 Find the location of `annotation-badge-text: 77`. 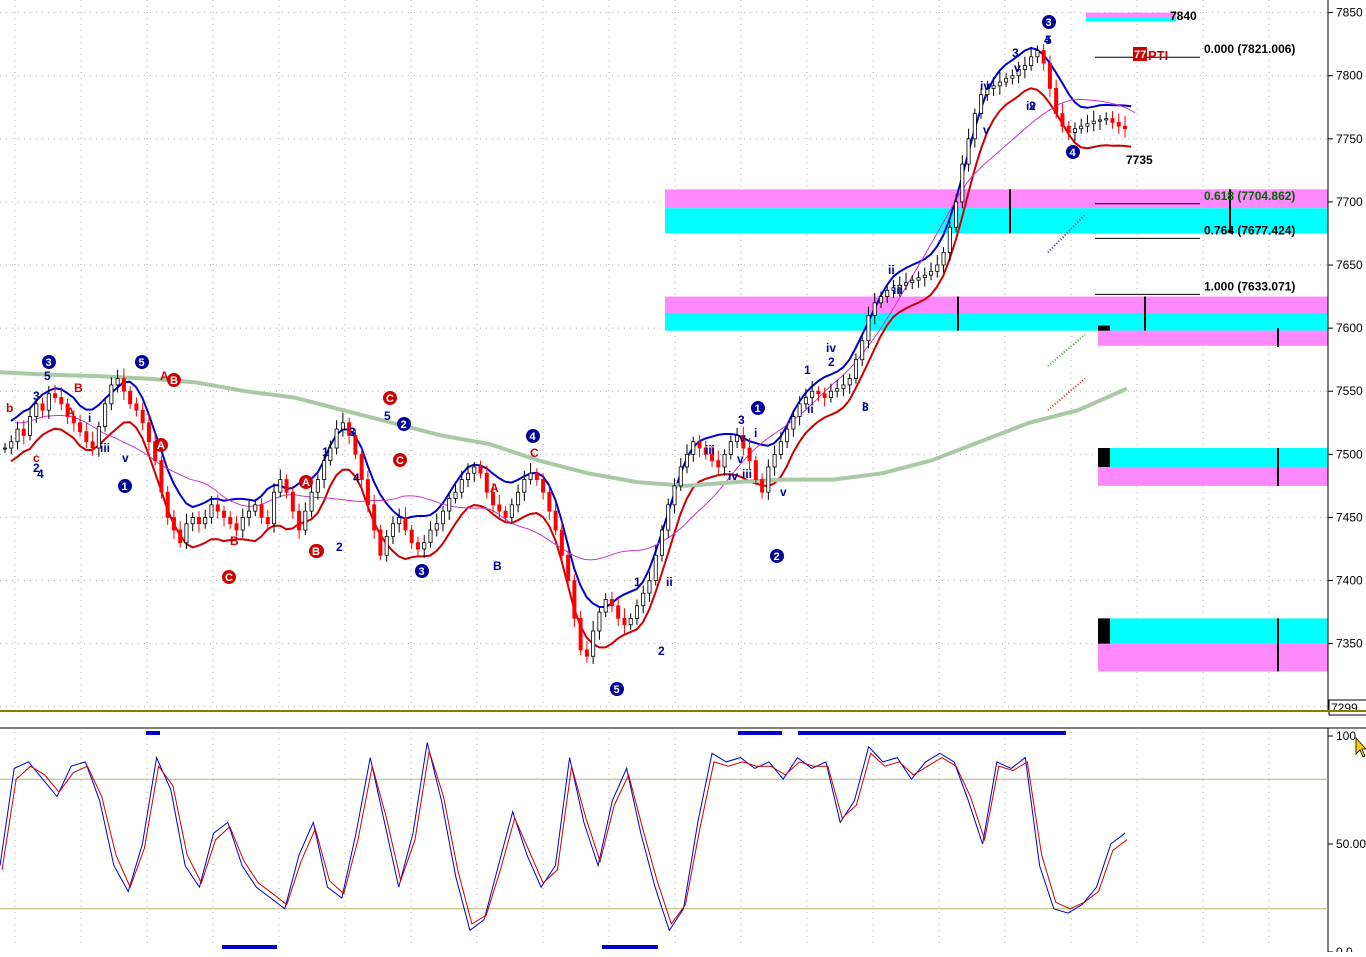

annotation-badge-text: 77 is located at coordinates (1140, 55).